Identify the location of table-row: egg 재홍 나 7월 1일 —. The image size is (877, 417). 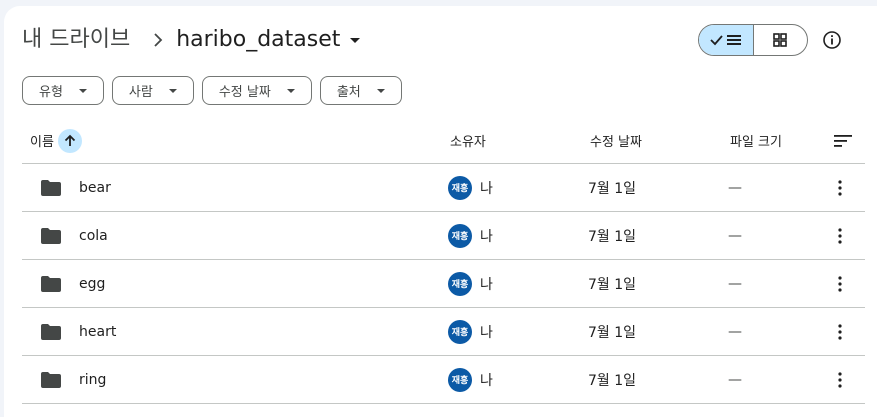
(443, 284).